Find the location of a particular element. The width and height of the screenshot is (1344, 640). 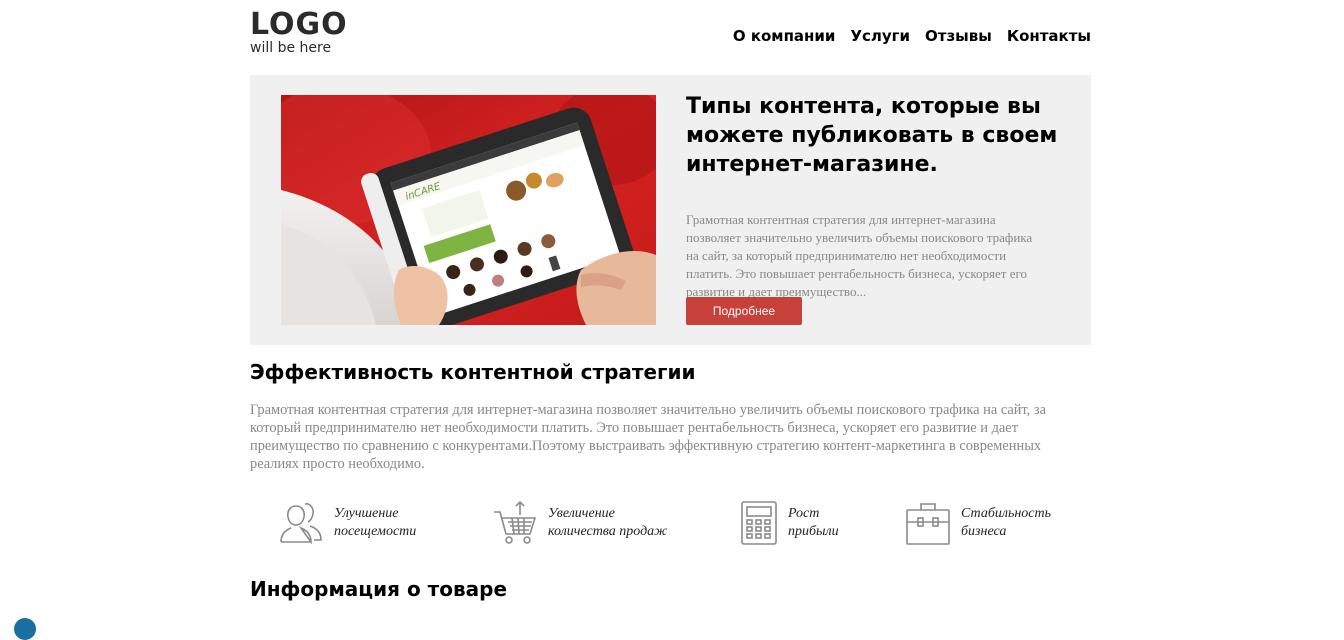

section-title-effectiveness: Эффективность контентной стратегии is located at coordinates (473, 372).